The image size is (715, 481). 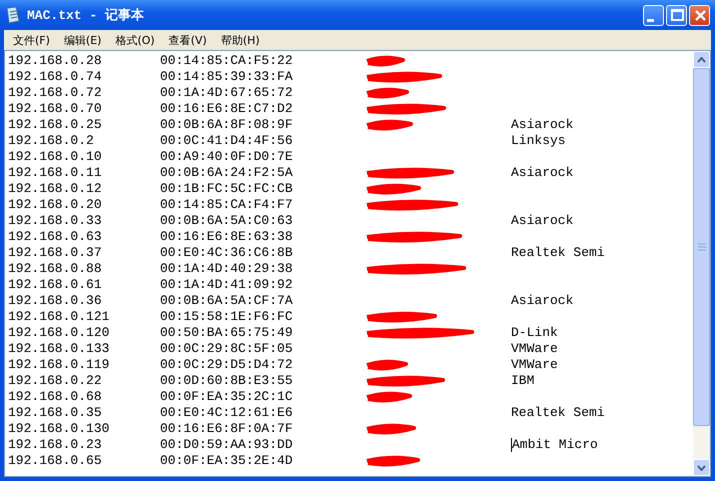 I want to click on ip-address: 192.168.0.70, so click(x=55, y=109).